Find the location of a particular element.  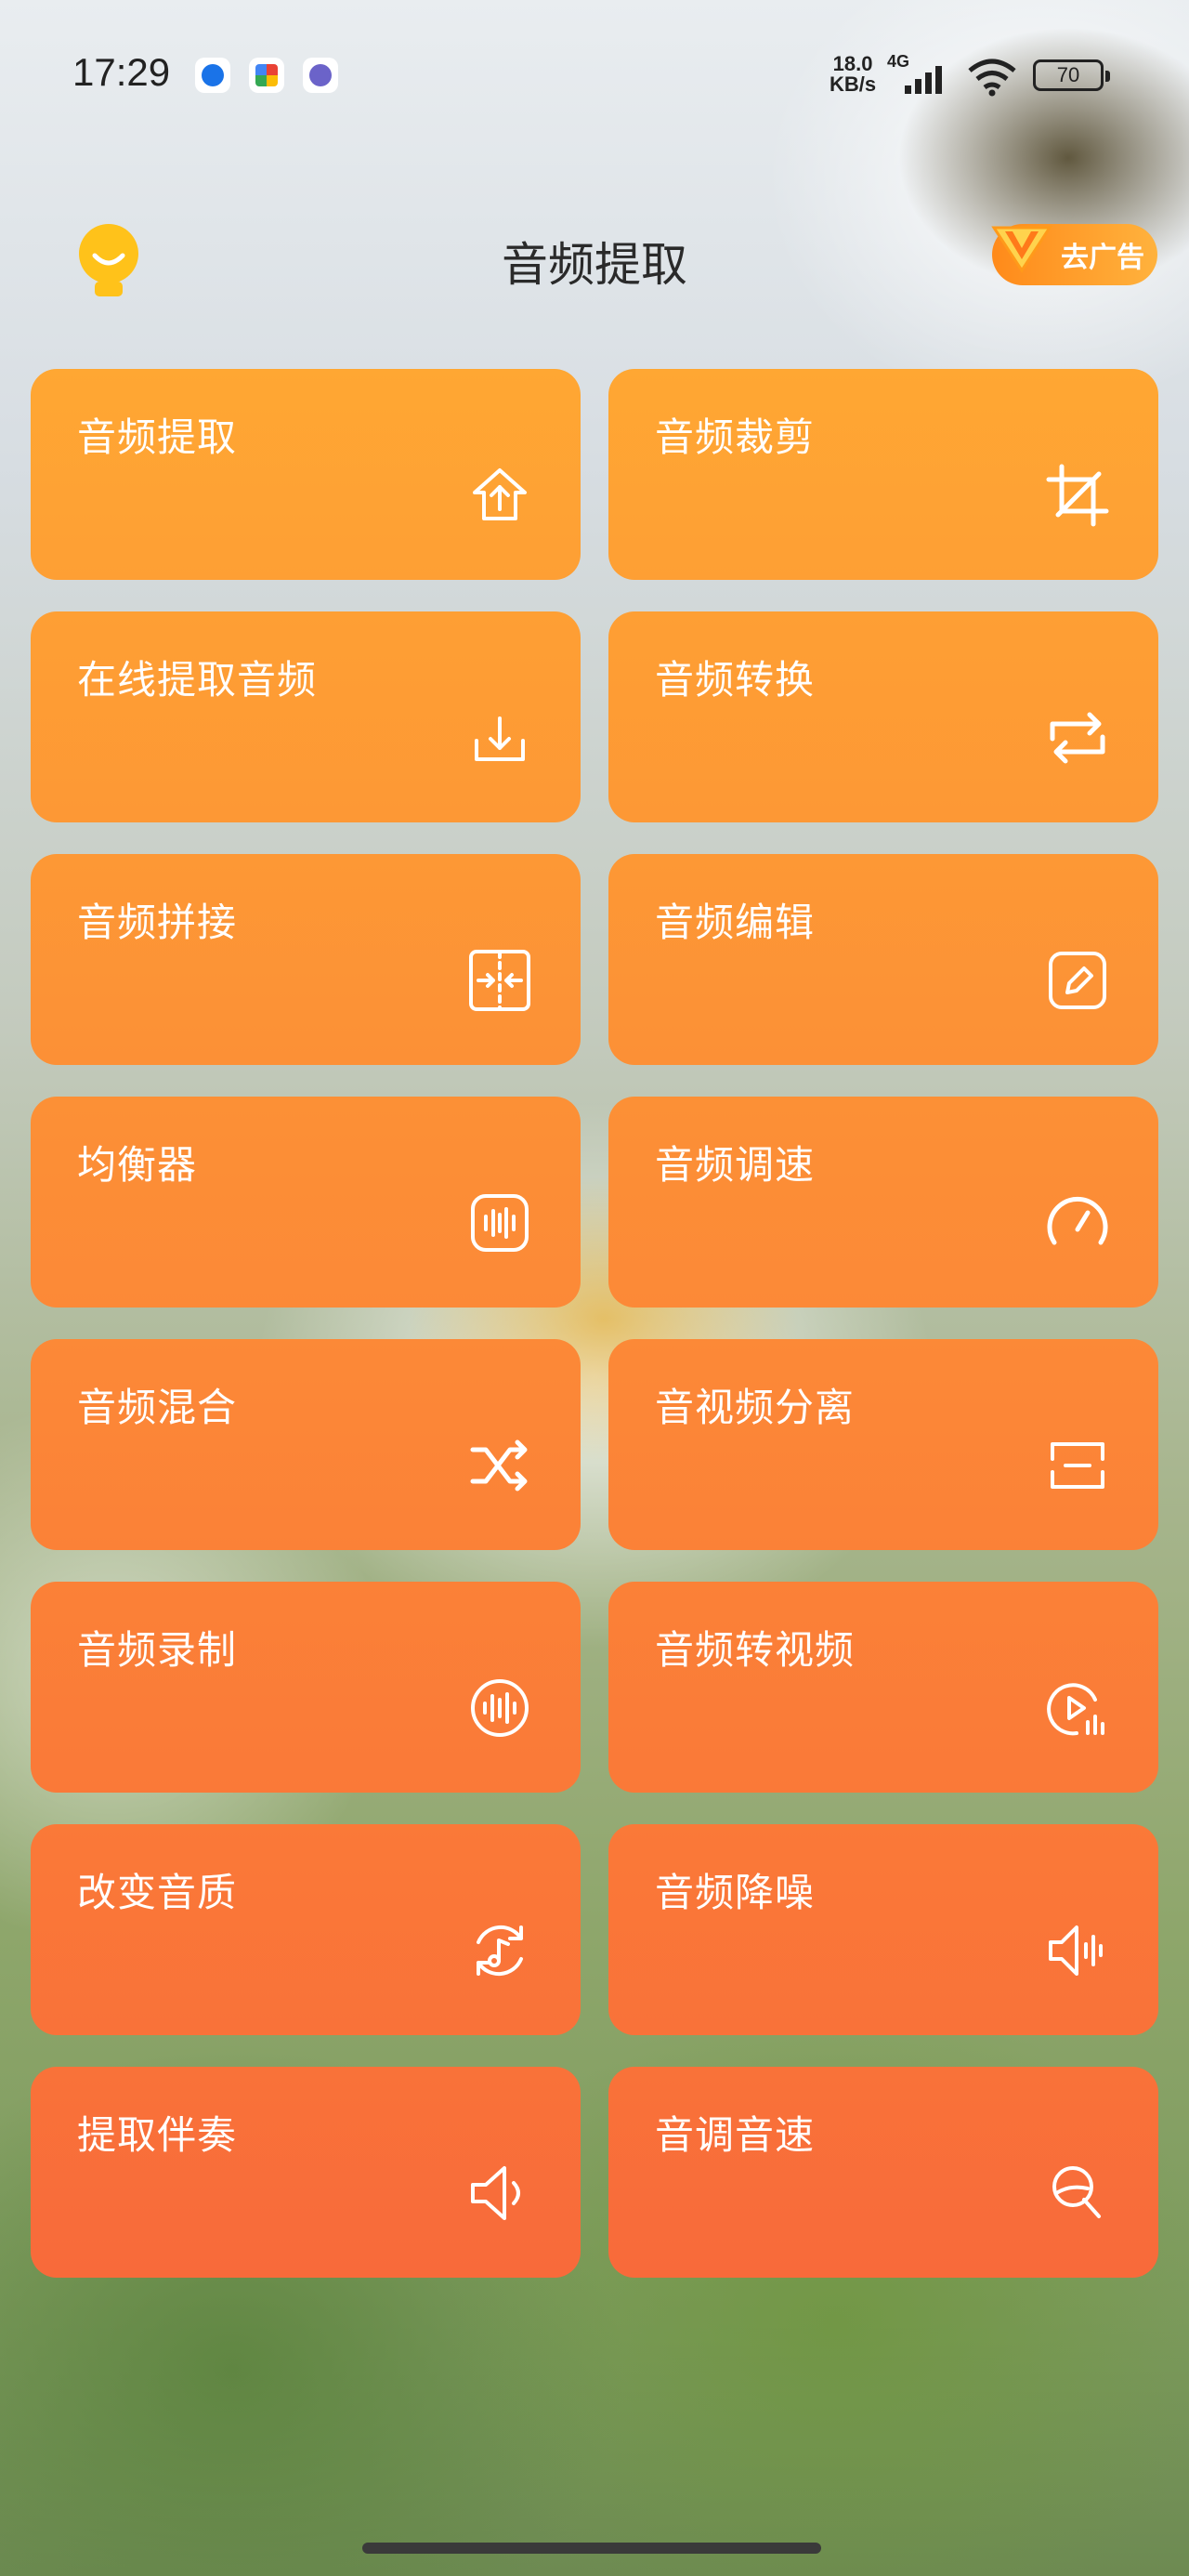

card-label: 音频裁剪 is located at coordinates (735, 437).